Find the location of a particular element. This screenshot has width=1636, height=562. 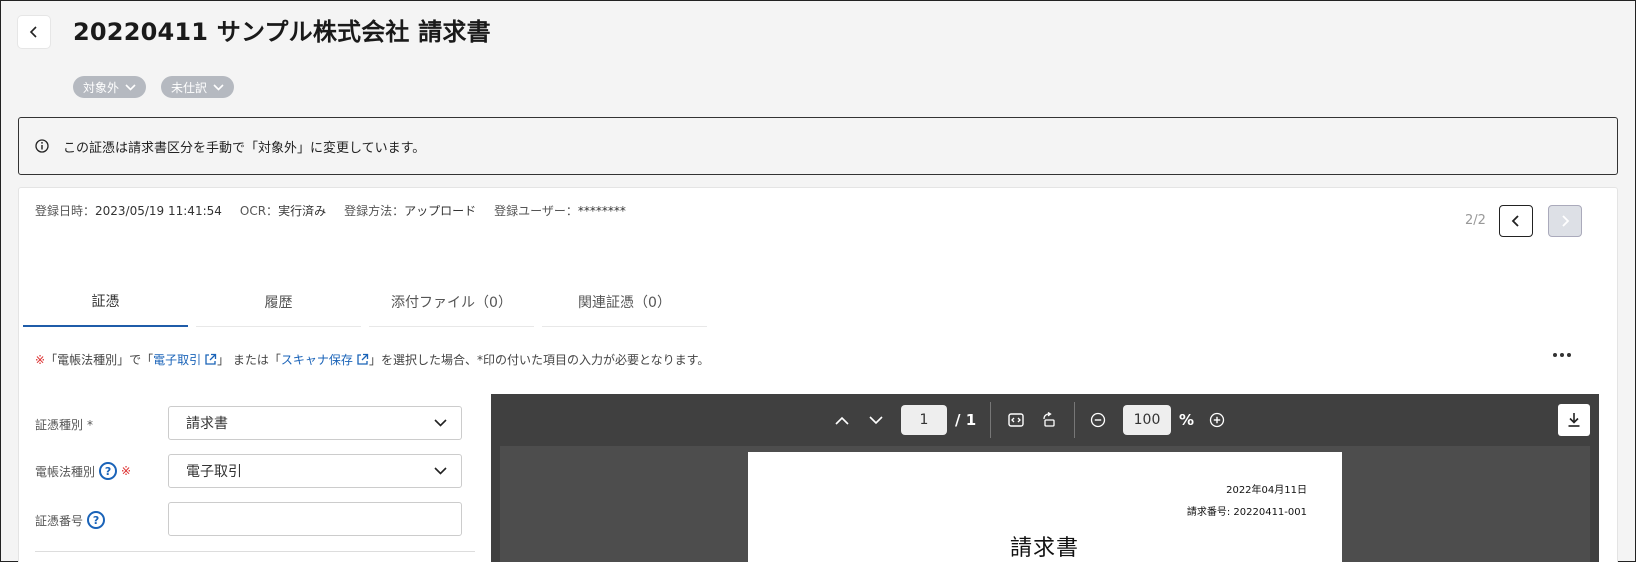

zoom-in-button is located at coordinates (1217, 420).